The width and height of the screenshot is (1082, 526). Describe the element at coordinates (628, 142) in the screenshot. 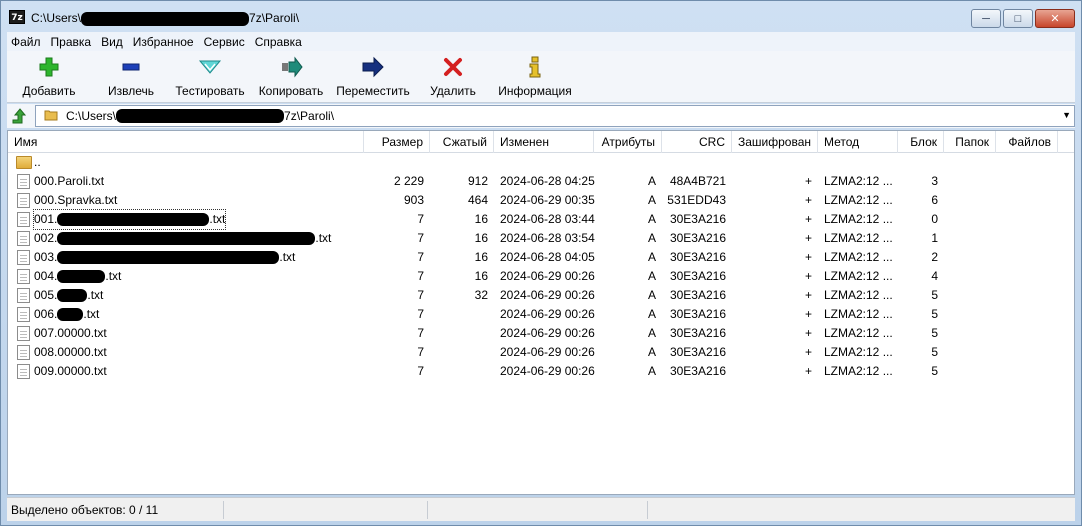

I see `col-attributes: Атрибуты` at that location.